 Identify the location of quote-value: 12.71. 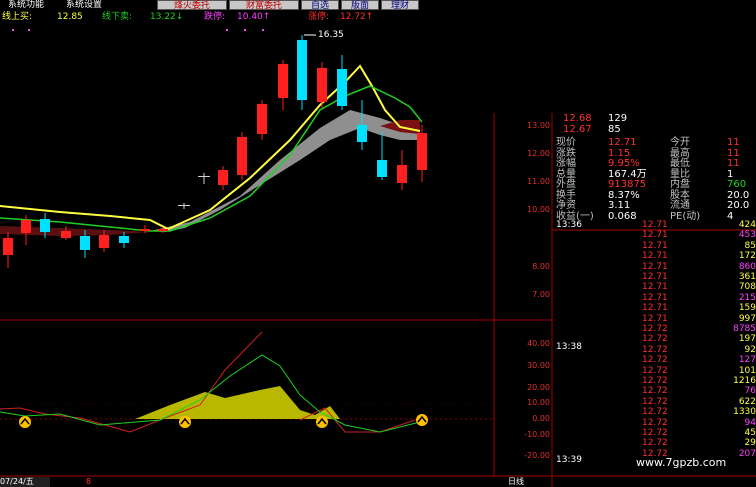
(622, 142).